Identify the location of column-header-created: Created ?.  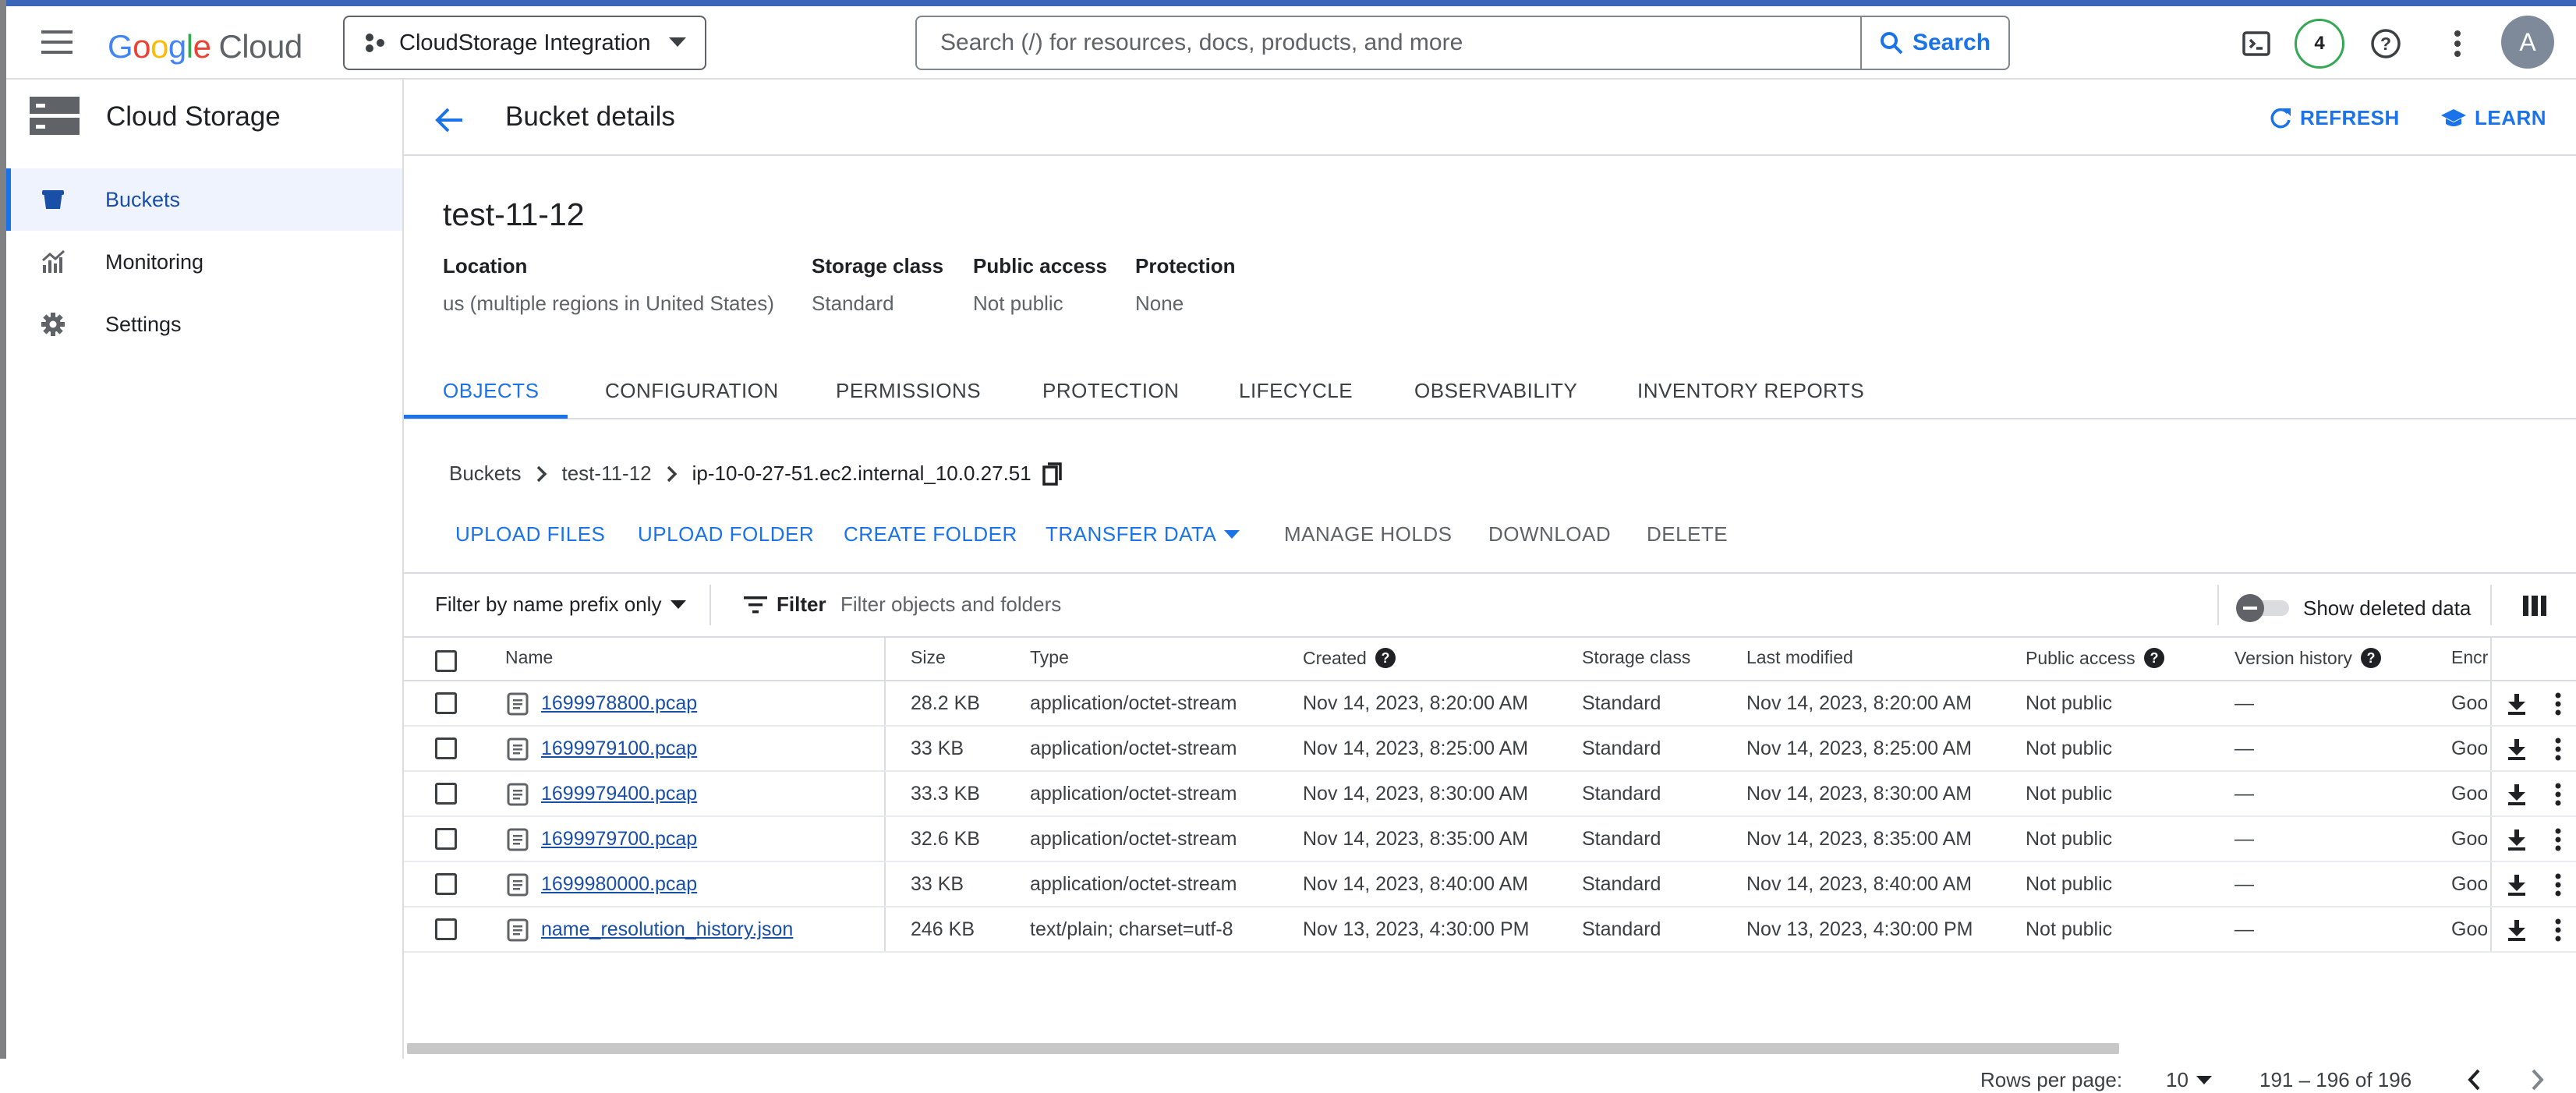
(1349, 658).